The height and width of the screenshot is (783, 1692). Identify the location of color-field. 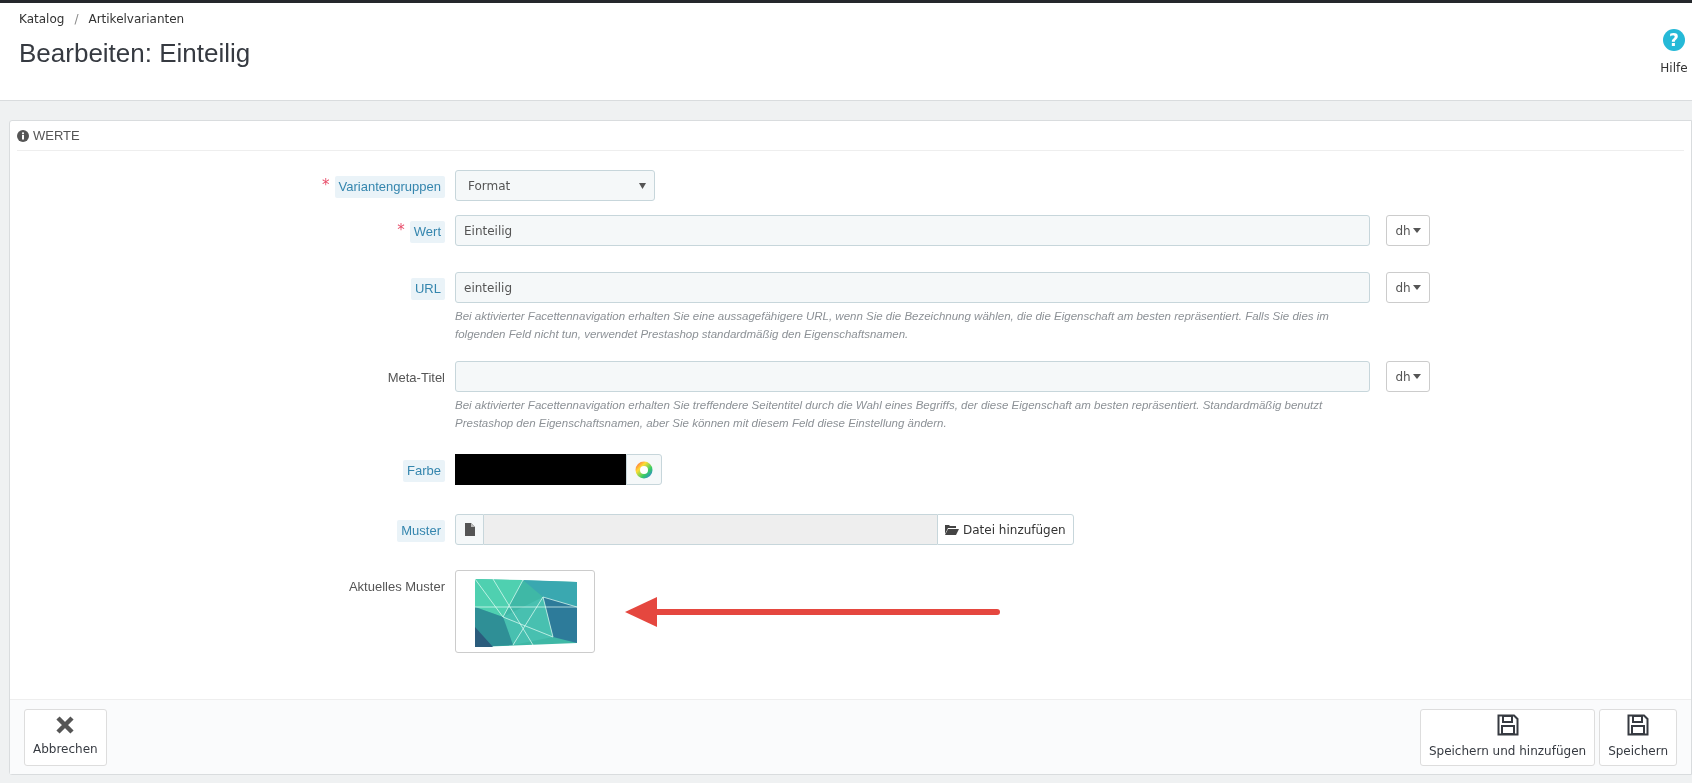
(540, 469).